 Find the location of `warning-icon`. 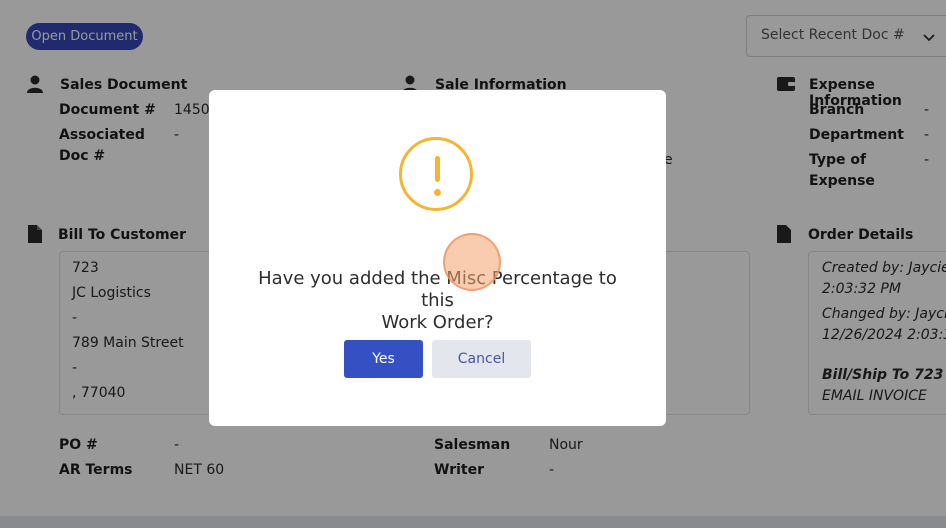

warning-icon is located at coordinates (436, 174).